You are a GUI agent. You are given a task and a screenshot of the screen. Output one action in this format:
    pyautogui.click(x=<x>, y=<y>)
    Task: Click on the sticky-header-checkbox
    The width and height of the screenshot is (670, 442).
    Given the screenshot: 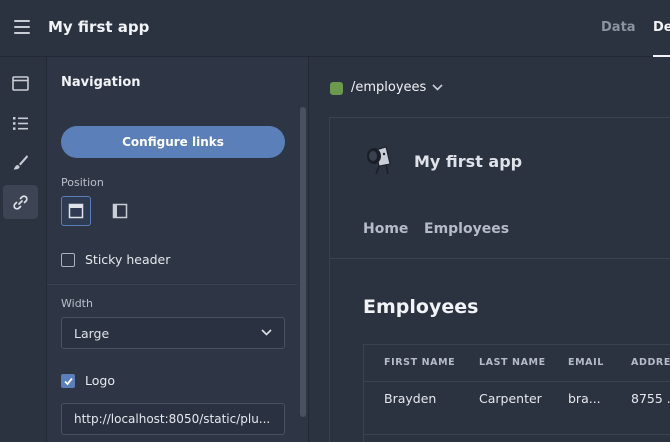 What is the action you would take?
    pyautogui.click(x=68, y=260)
    